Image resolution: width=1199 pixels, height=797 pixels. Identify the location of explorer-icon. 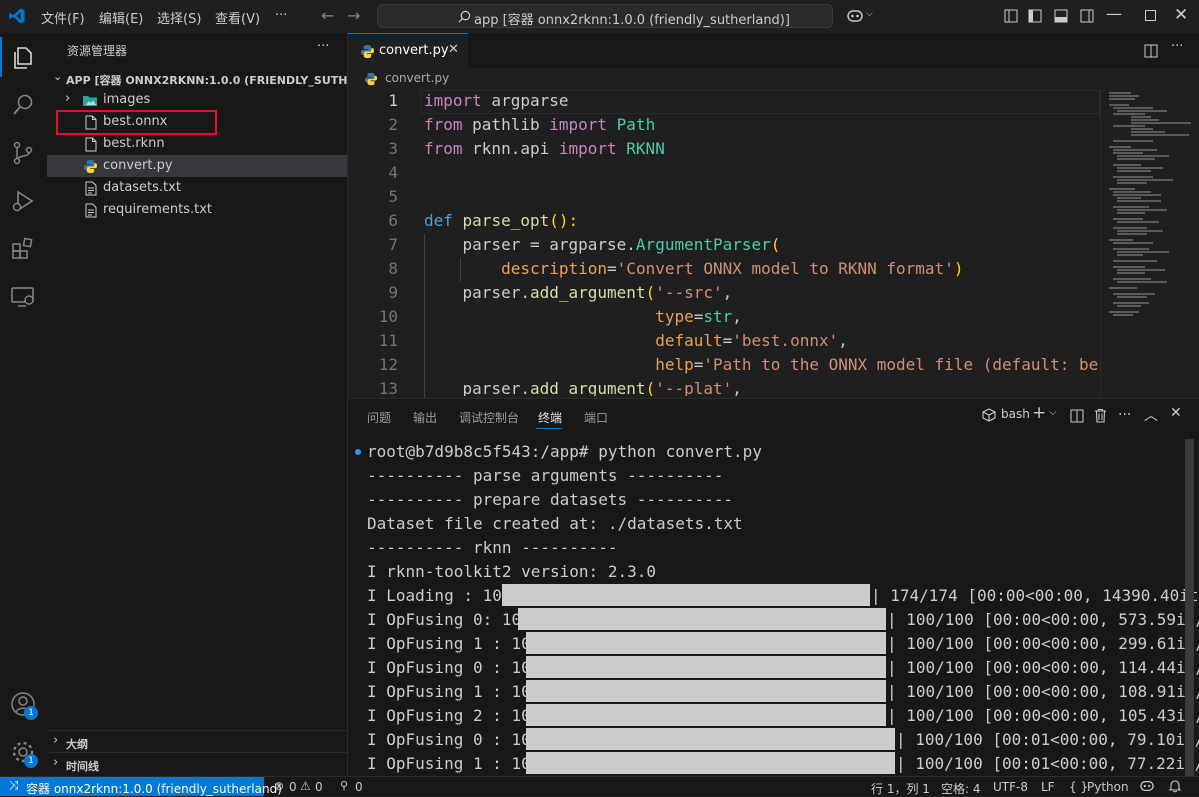
(23, 57).